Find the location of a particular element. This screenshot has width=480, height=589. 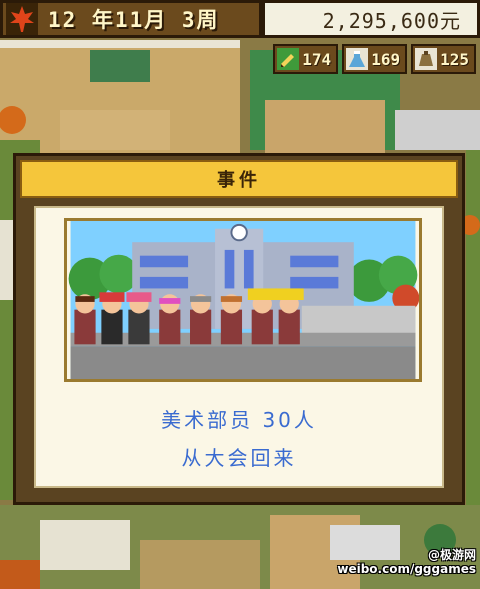

stat-study-value: 174 is located at coordinates (317, 59).